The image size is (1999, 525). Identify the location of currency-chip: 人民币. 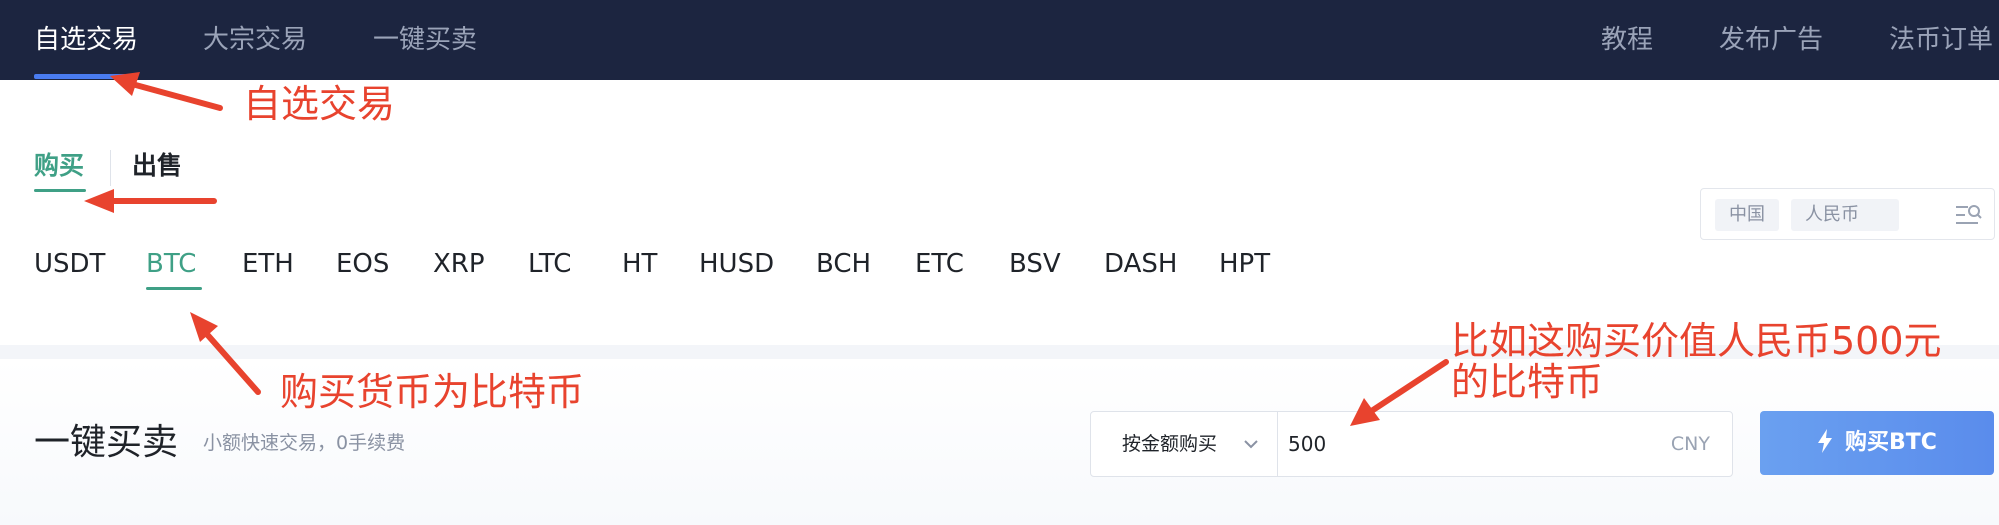
(1845, 215).